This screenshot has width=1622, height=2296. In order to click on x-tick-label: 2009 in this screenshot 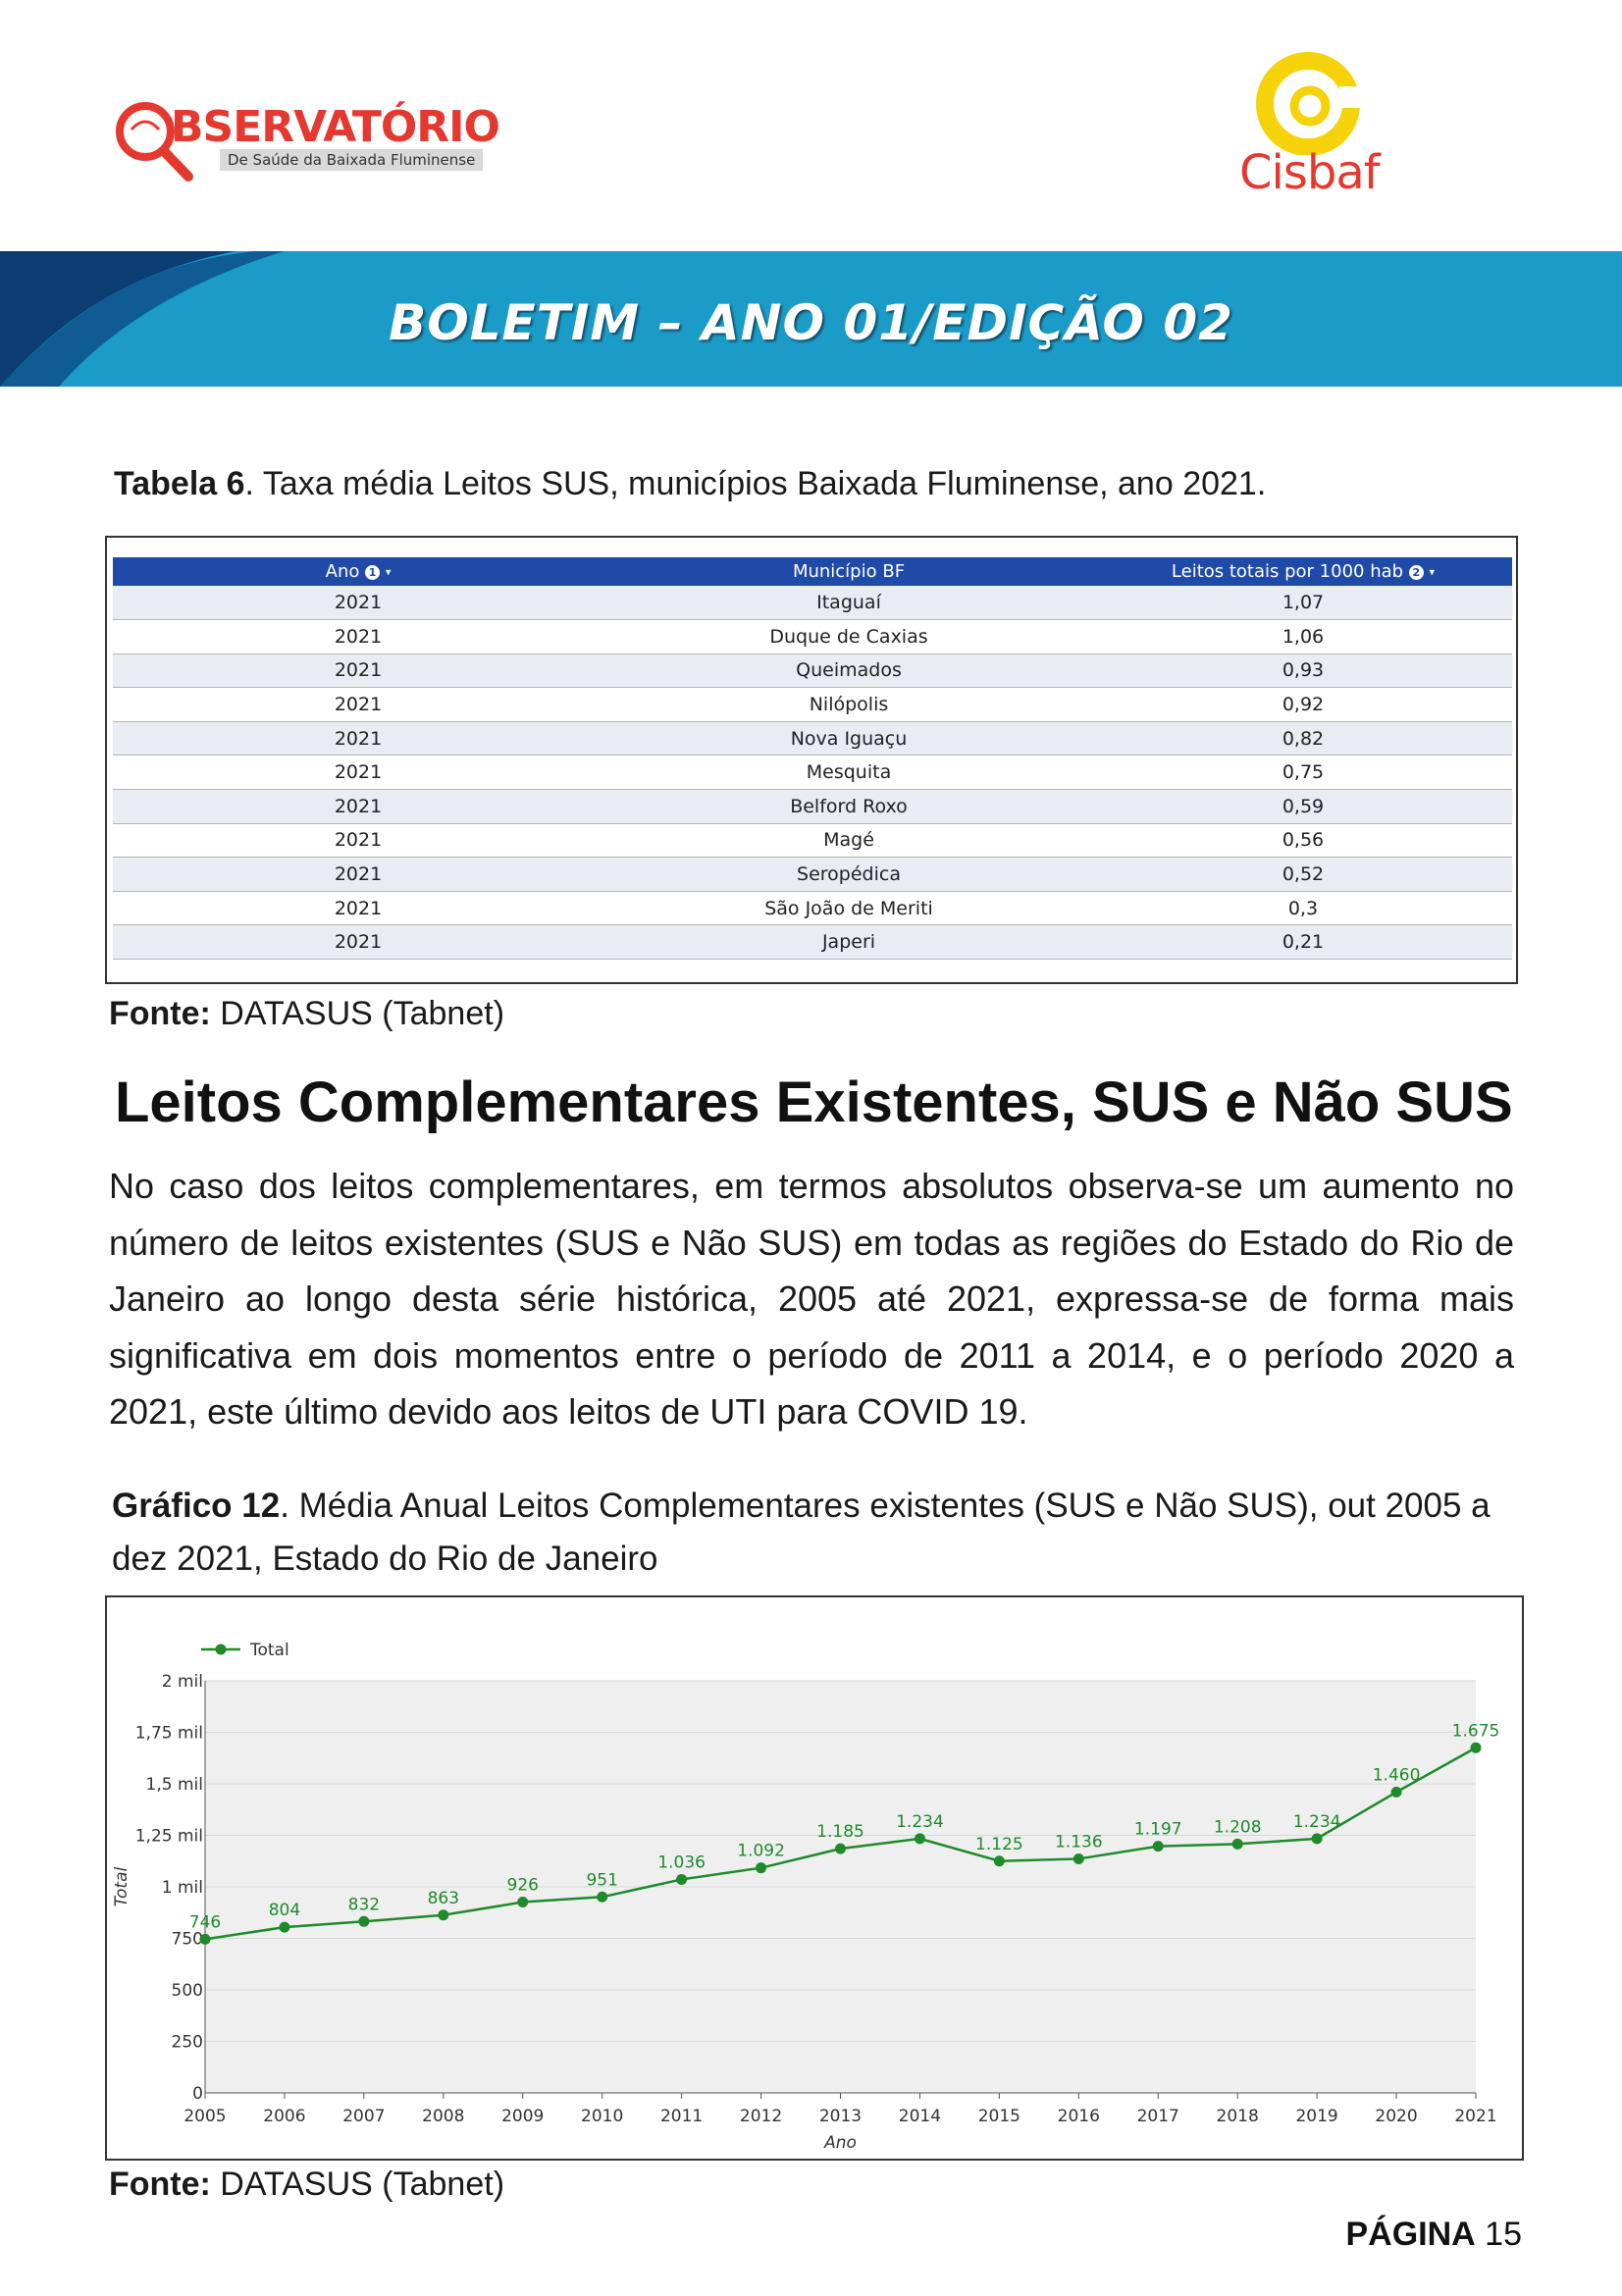, I will do `click(522, 2116)`.